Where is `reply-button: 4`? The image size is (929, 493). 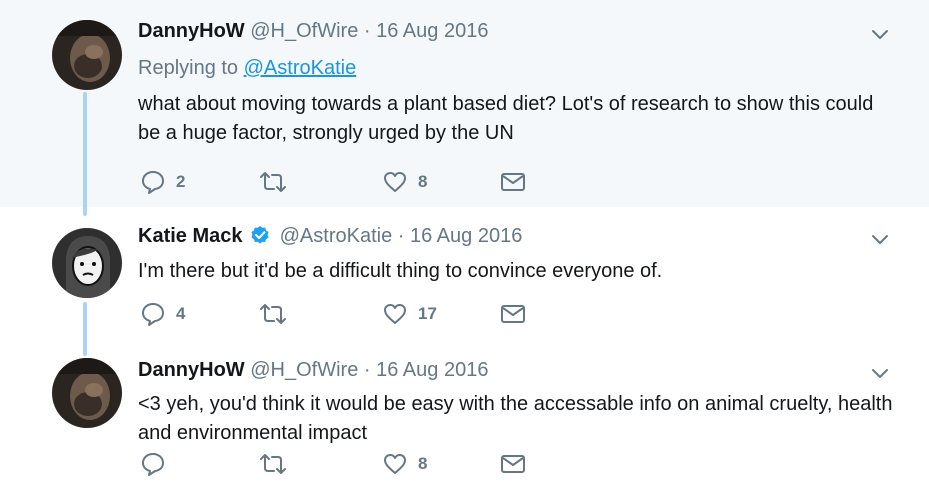
reply-button: 4 is located at coordinates (162, 314).